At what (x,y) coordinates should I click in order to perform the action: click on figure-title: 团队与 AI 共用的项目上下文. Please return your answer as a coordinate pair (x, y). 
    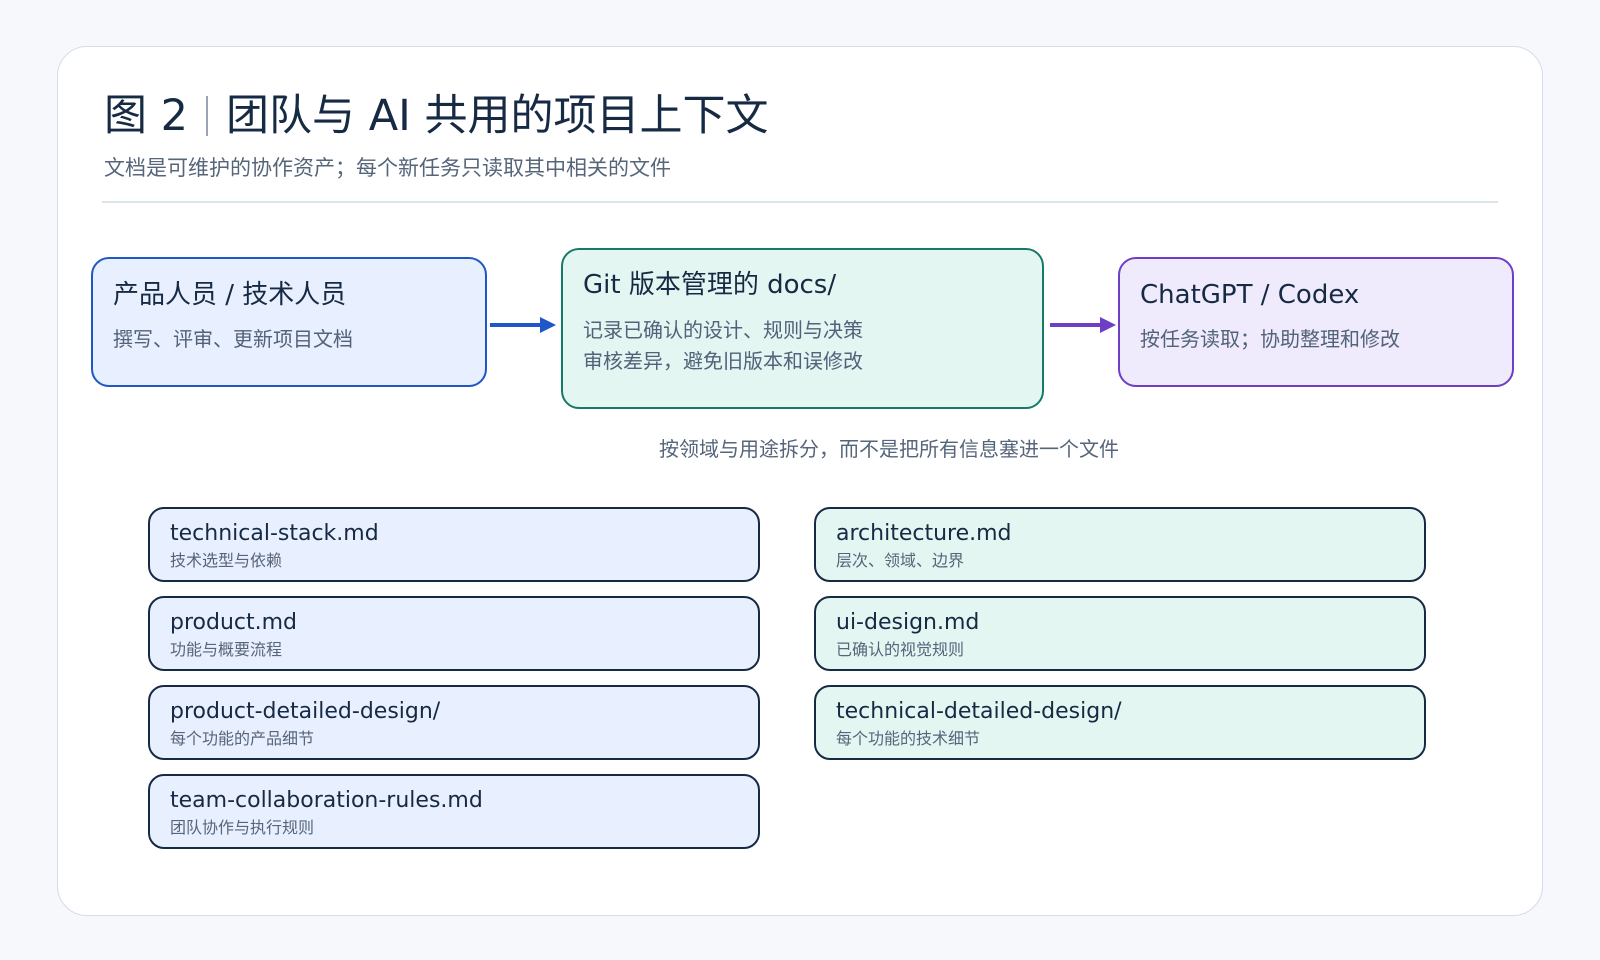
    Looking at the image, I should click on (497, 116).